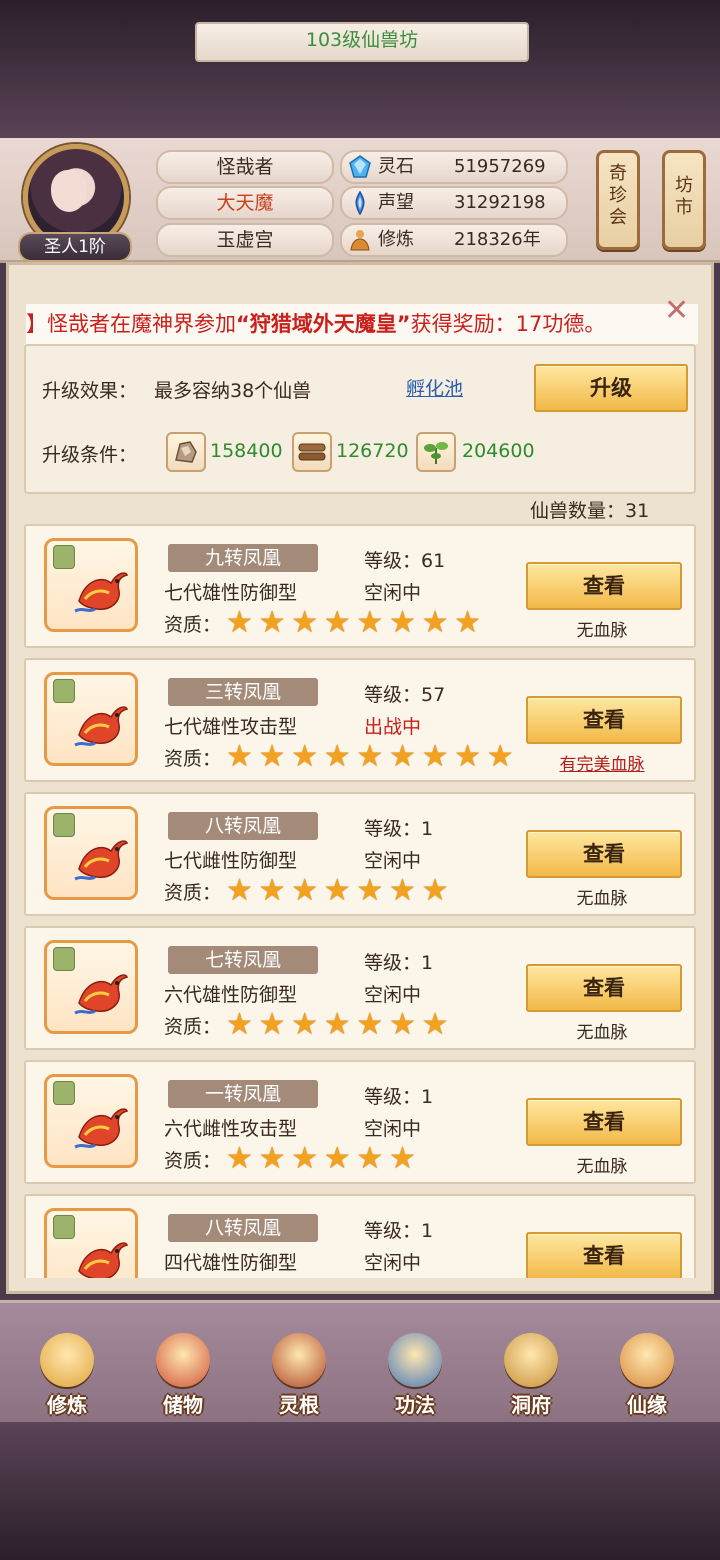  I want to click on nav-item-cultivate: 修炼, so click(67, 1369).